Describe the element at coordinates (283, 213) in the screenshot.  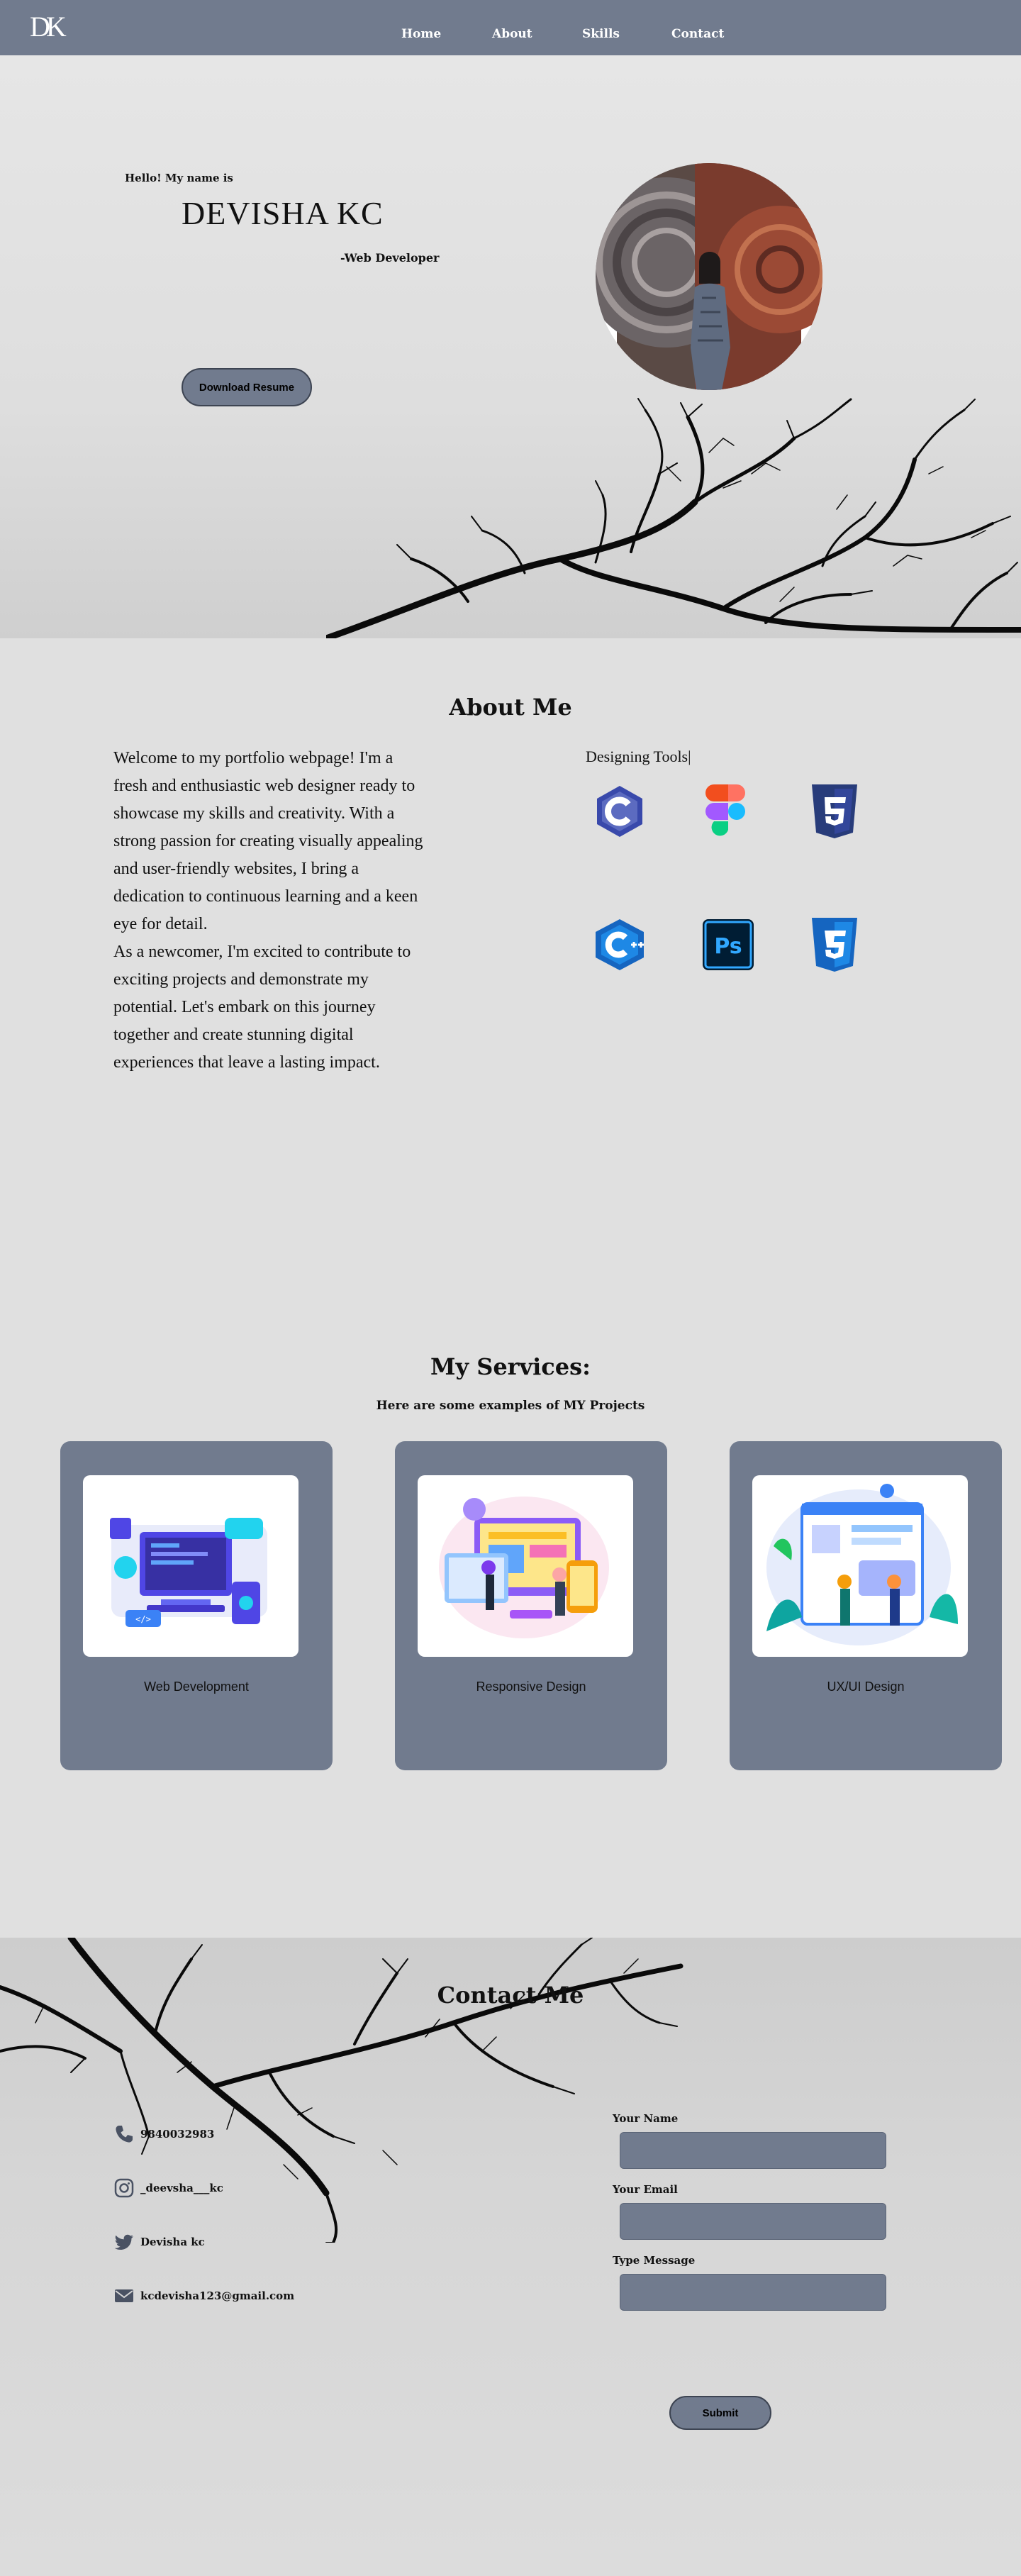
I see `hero-name: DEVISHA KC` at that location.